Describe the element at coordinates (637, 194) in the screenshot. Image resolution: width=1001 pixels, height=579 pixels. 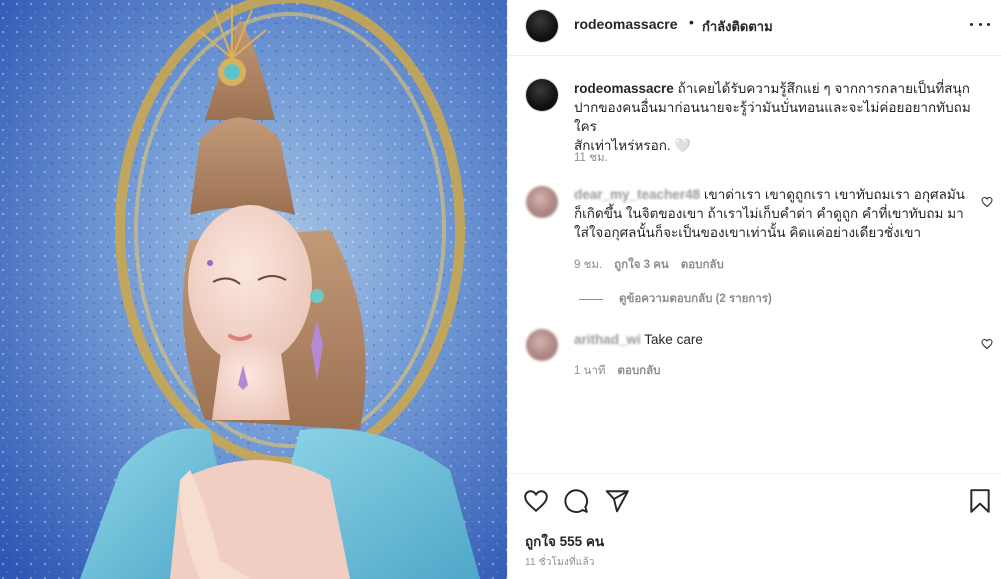
I see `commenter-username: dear_my_teacher48` at that location.